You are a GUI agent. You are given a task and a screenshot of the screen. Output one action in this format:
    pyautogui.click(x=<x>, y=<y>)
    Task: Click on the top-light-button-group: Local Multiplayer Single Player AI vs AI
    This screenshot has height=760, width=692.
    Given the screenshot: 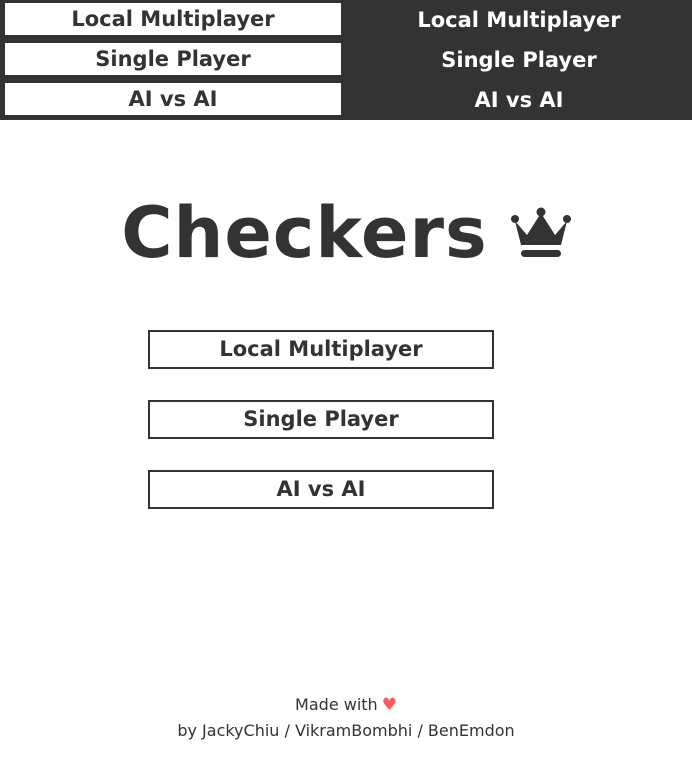 What is the action you would take?
    pyautogui.click(x=173, y=60)
    